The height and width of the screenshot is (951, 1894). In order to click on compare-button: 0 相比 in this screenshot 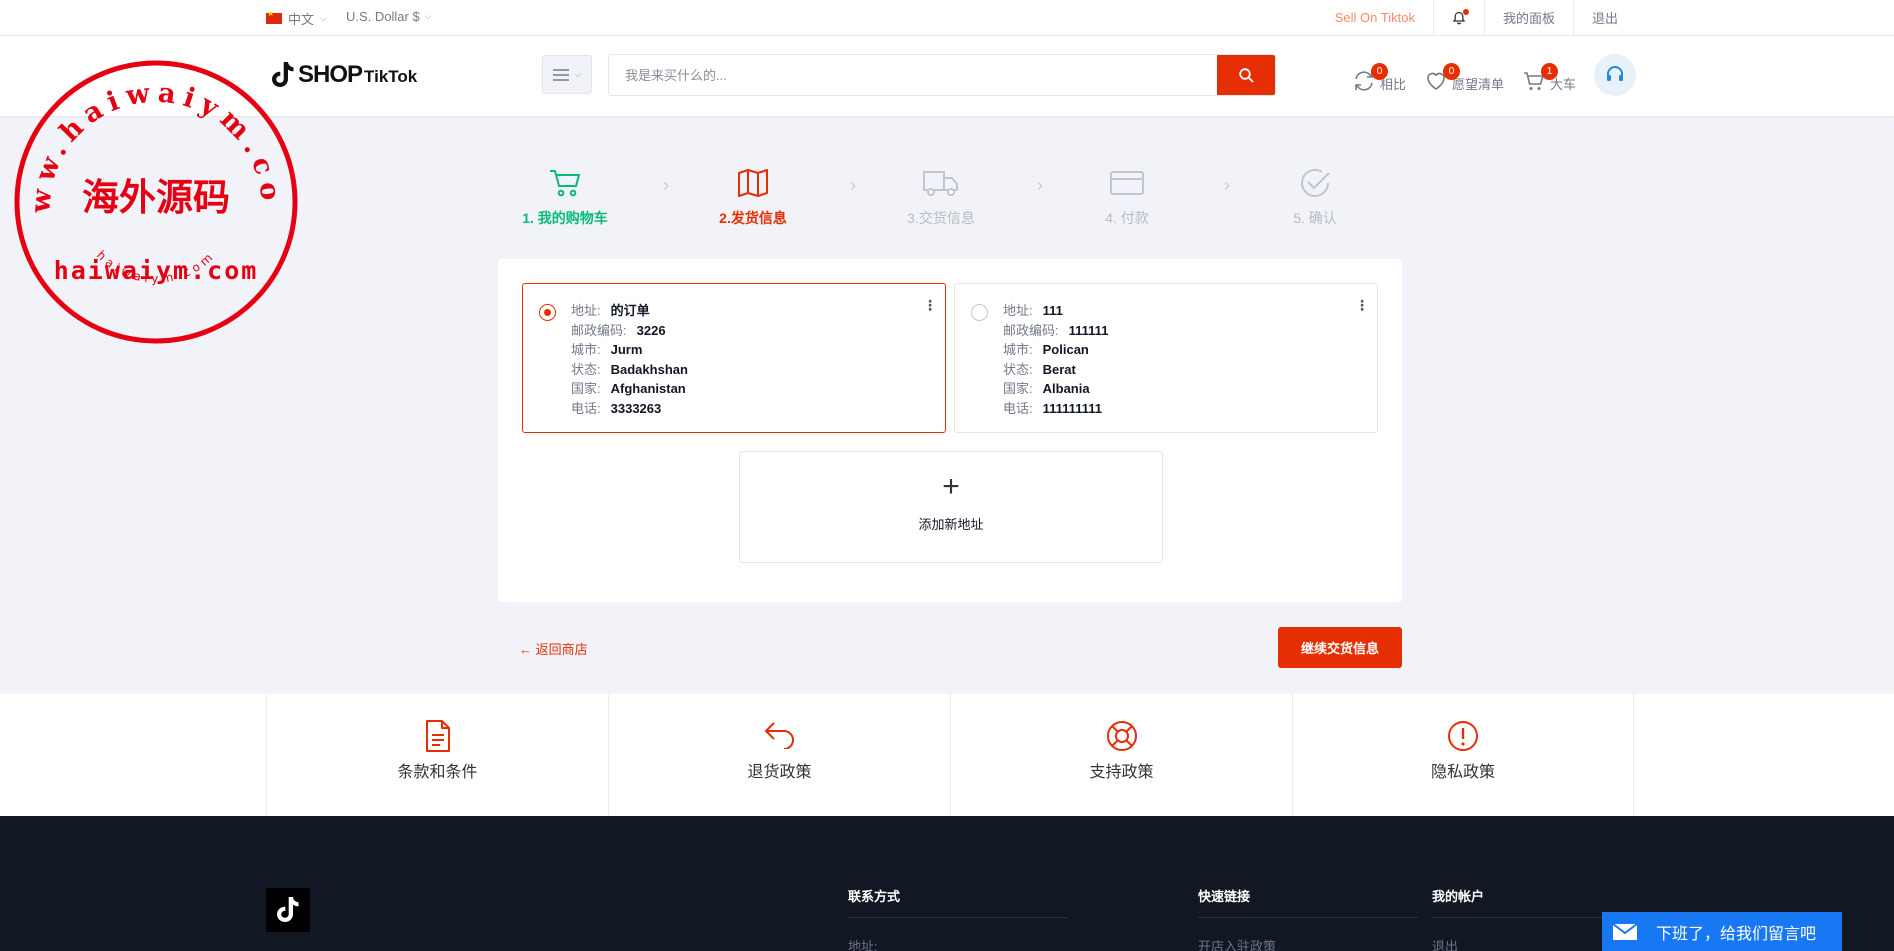, I will do `click(1379, 76)`.